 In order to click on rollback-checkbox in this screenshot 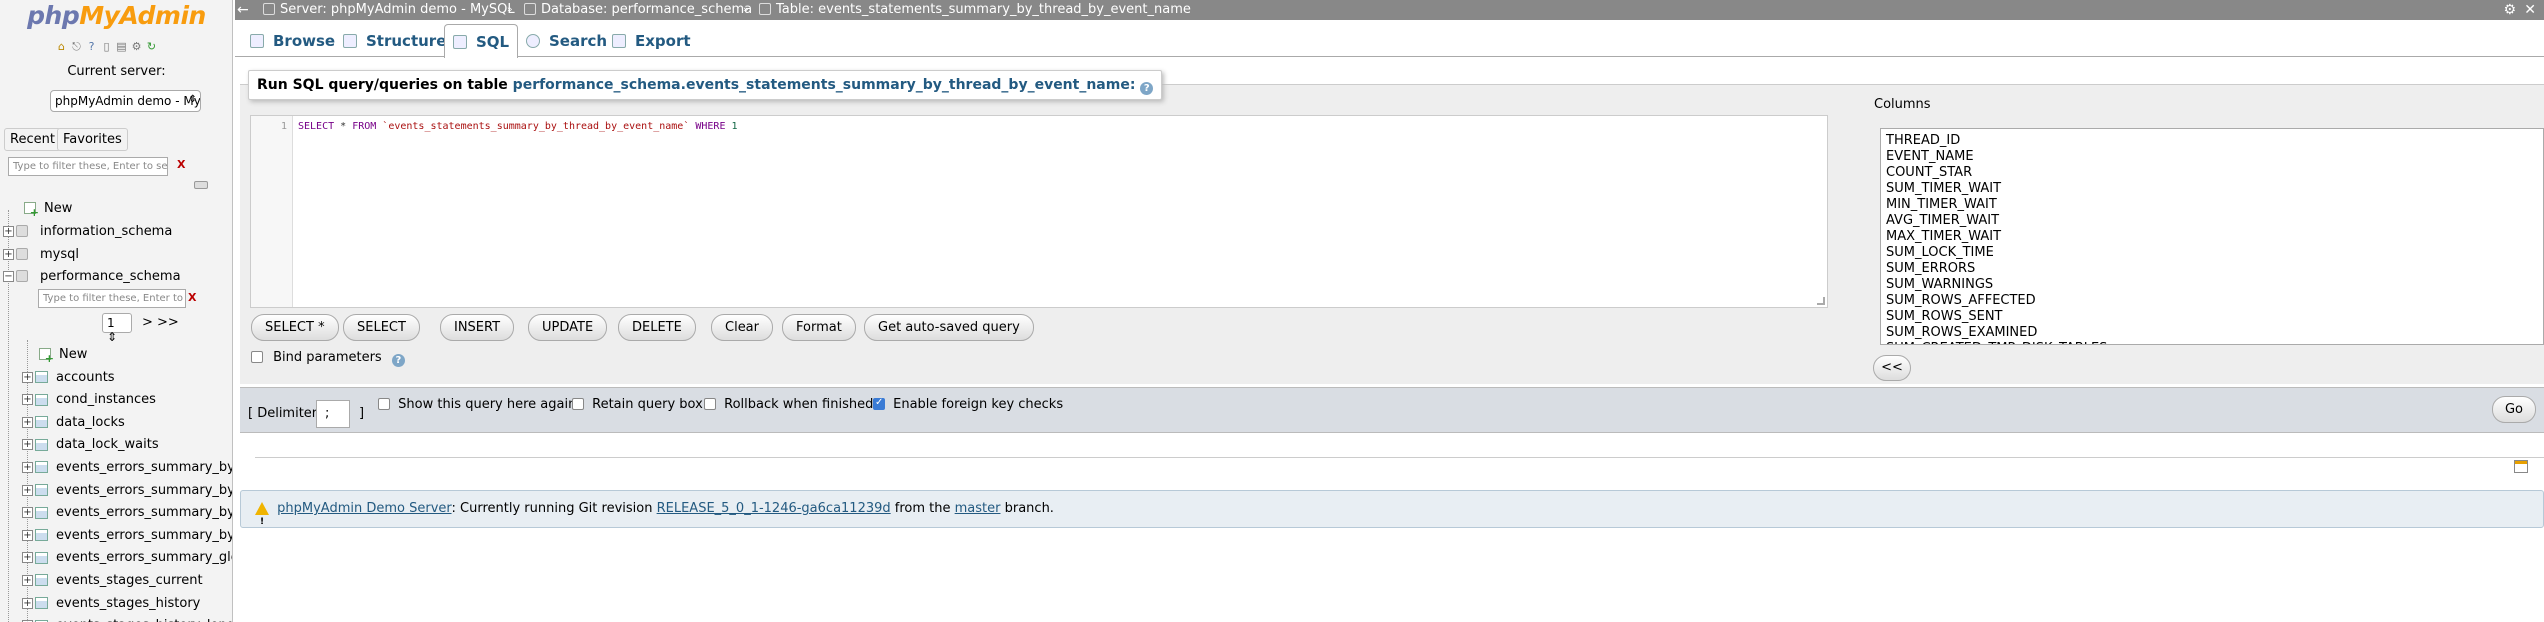, I will do `click(710, 404)`.